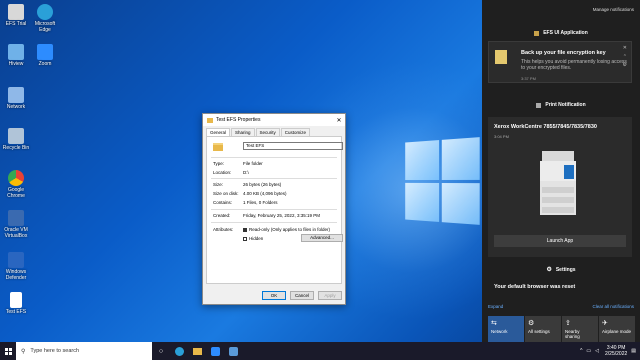 The height and width of the screenshot is (360, 640). What do you see at coordinates (633, 351) in the screenshot?
I see `notifications-icon: ▤` at bounding box center [633, 351].